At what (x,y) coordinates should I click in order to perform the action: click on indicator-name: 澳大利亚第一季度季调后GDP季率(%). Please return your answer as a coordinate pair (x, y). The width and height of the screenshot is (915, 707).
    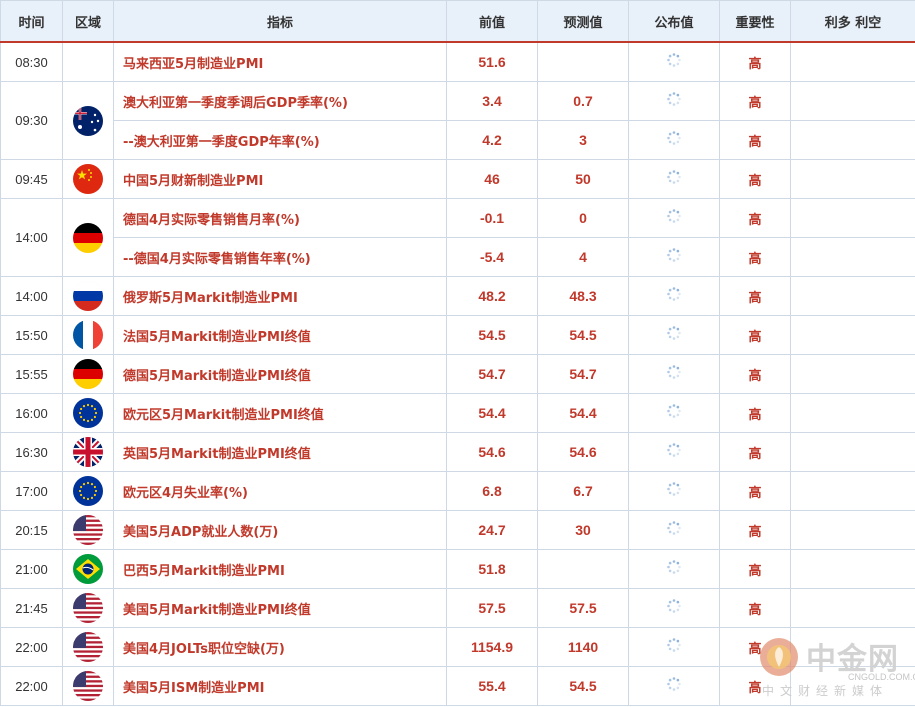
    Looking at the image, I should click on (280, 101).